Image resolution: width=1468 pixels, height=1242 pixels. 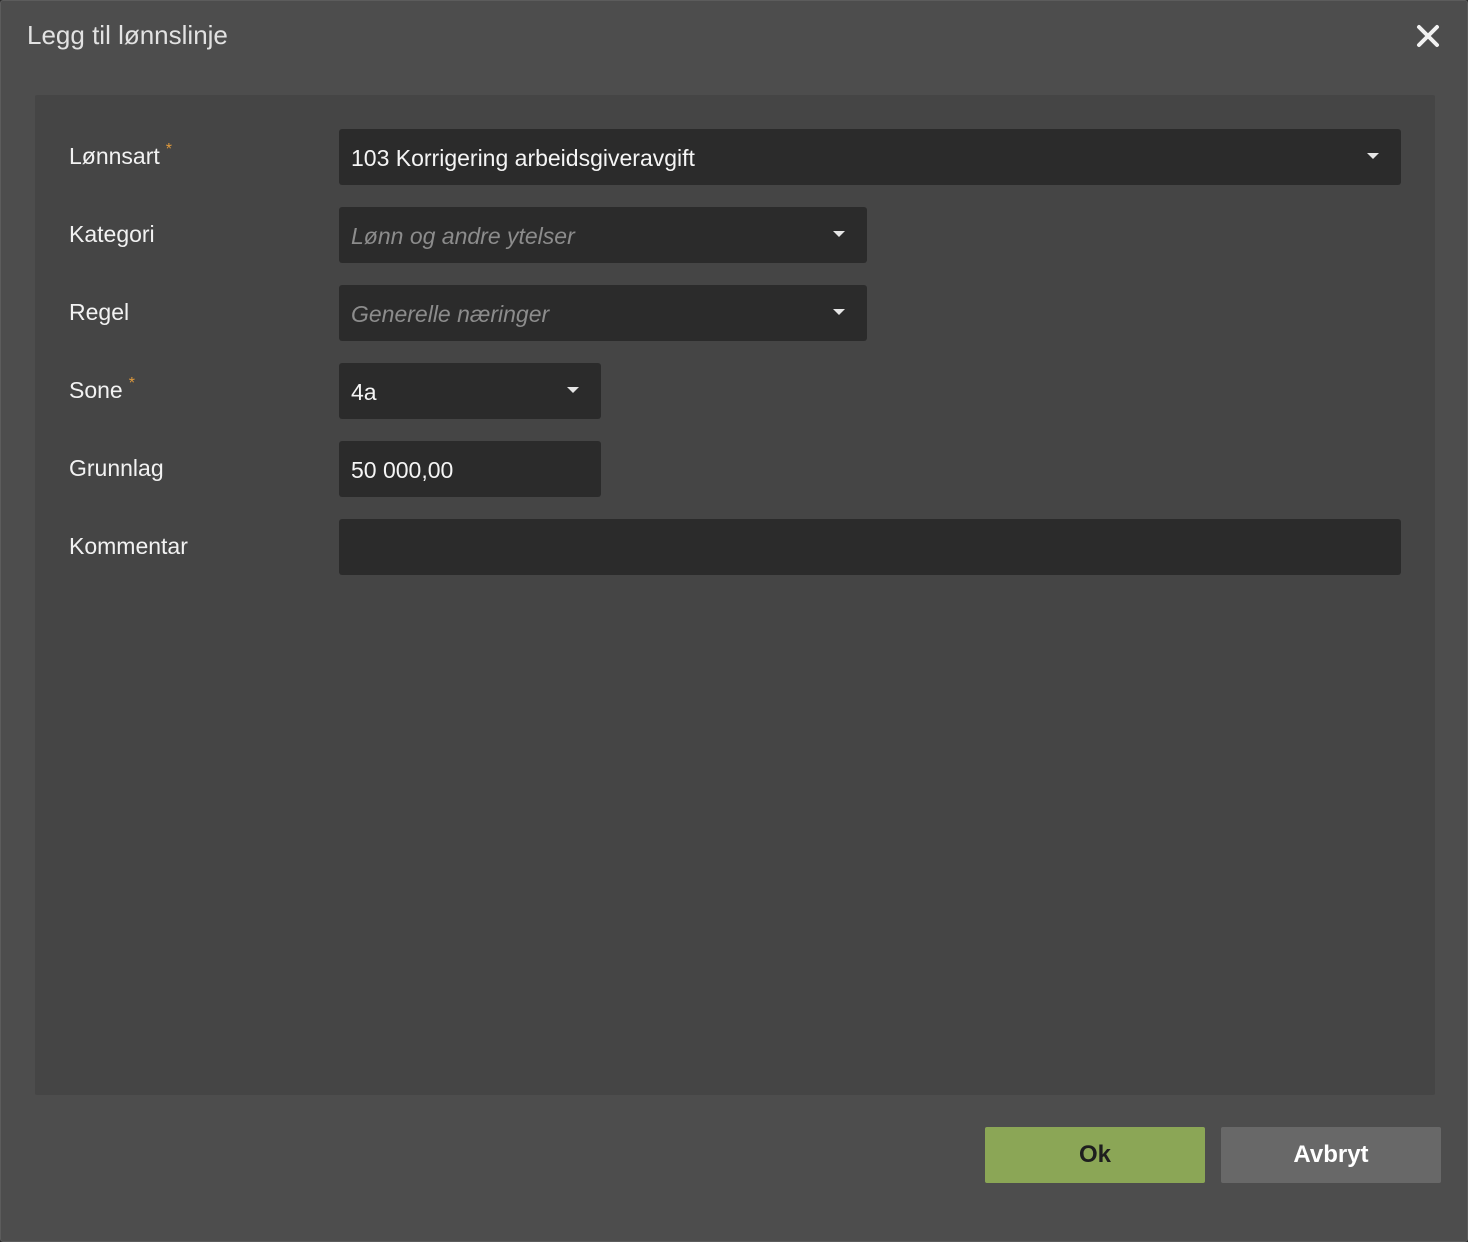 I want to click on kategori-select: Lønn og andre ytelser, so click(x=603, y=235).